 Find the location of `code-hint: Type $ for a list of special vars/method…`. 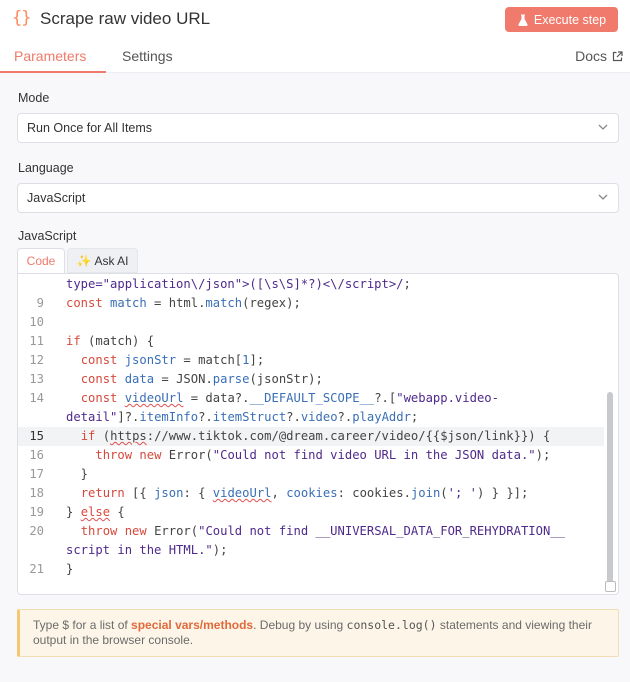

code-hint: Type $ for a list of special vars/method… is located at coordinates (318, 633).